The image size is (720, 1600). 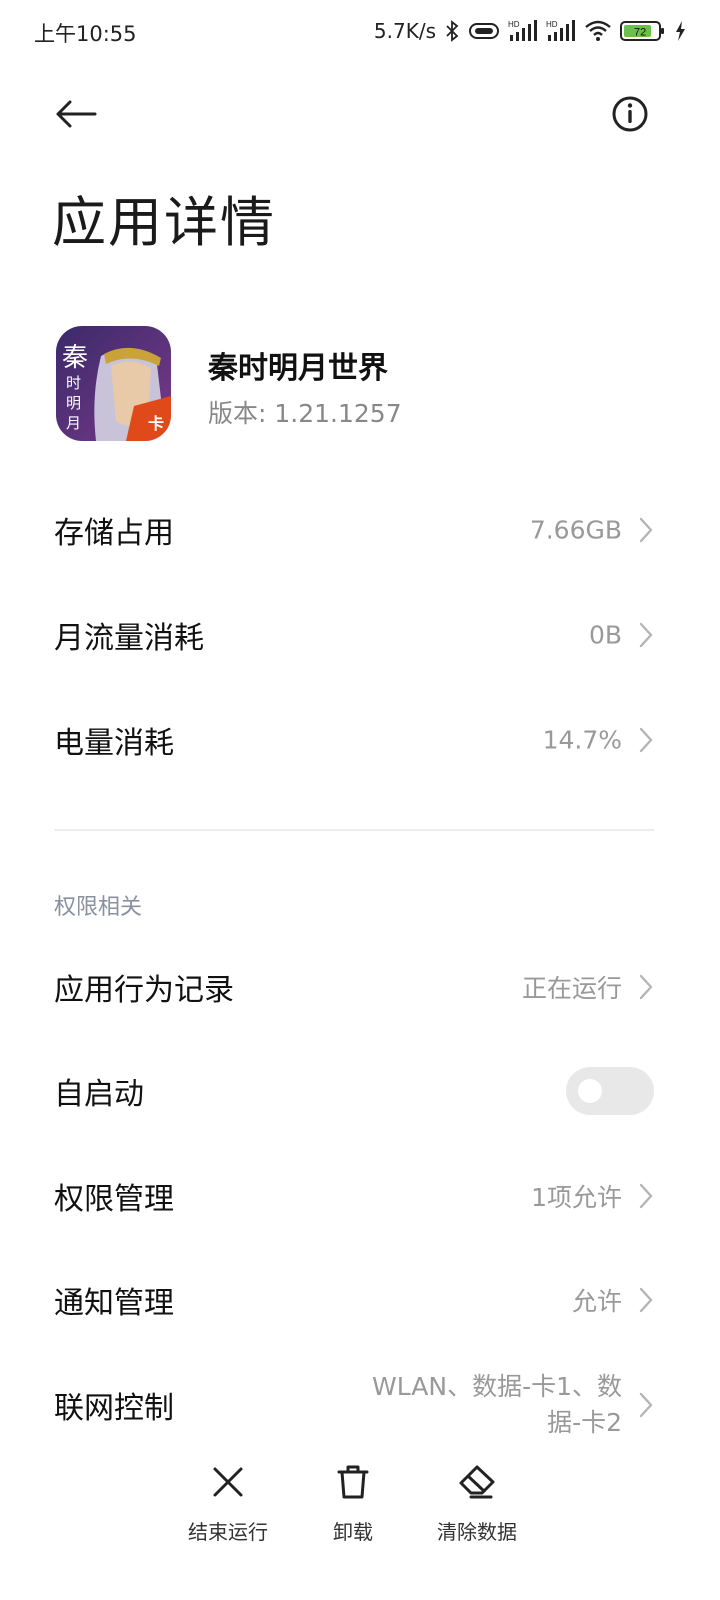 I want to click on toggle-knob, so click(x=590, y=1091).